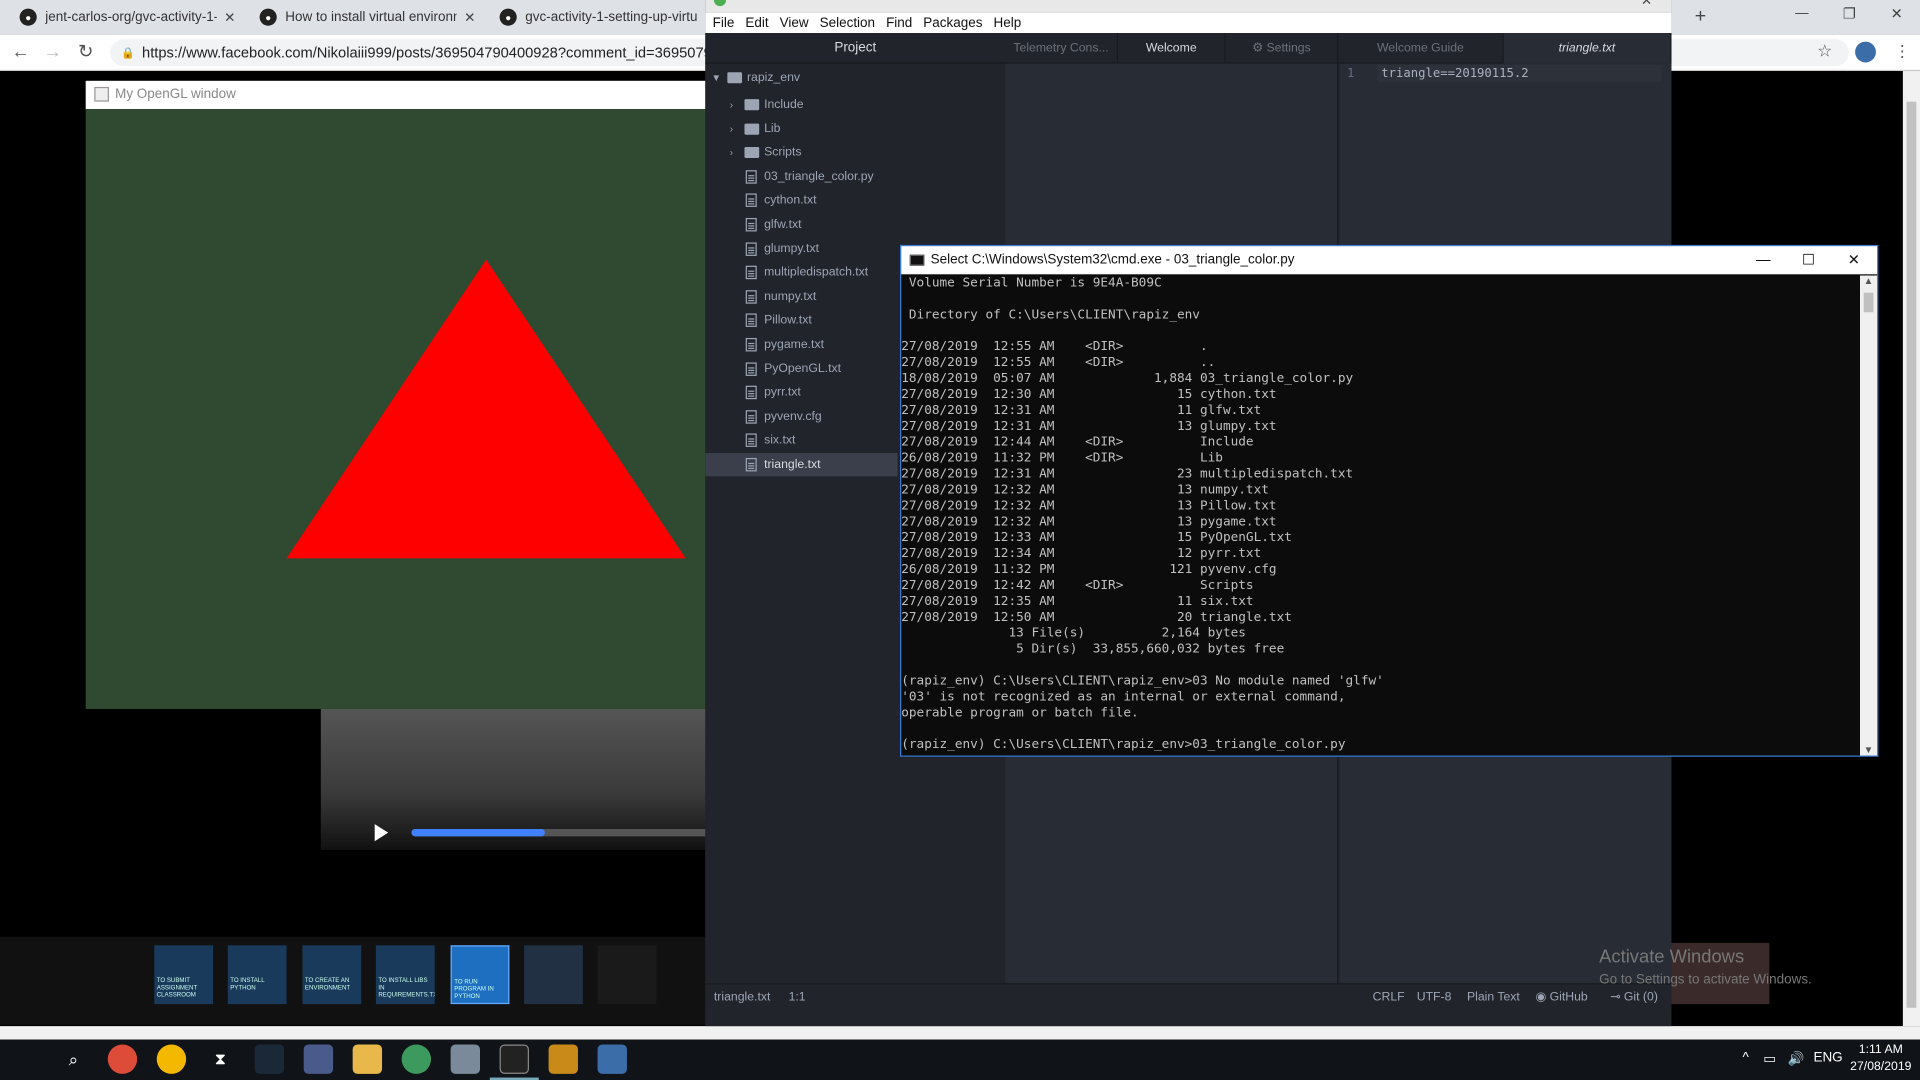 Image resolution: width=1920 pixels, height=1080 pixels. I want to click on network-icon: ▭, so click(1769, 1059).